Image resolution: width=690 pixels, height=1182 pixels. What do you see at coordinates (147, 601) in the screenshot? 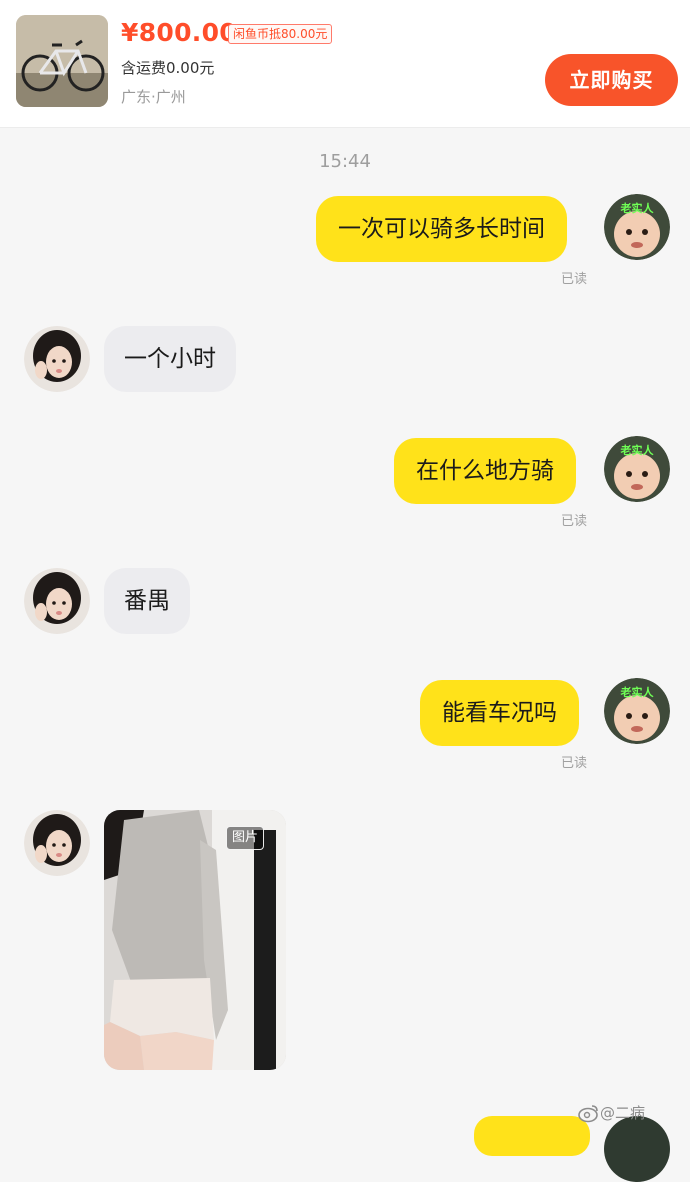
I see `message-bubble-received: 番禺` at bounding box center [147, 601].